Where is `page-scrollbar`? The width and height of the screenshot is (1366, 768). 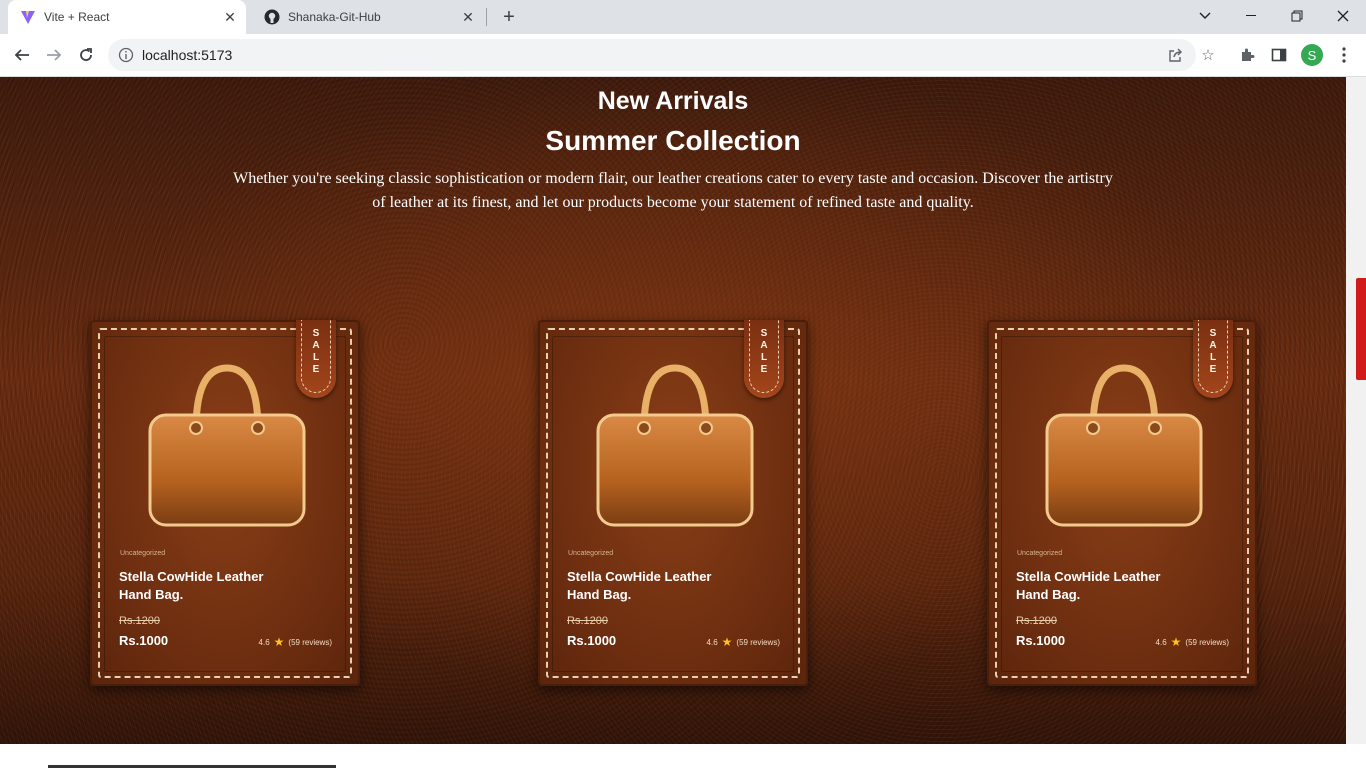 page-scrollbar is located at coordinates (1356, 410).